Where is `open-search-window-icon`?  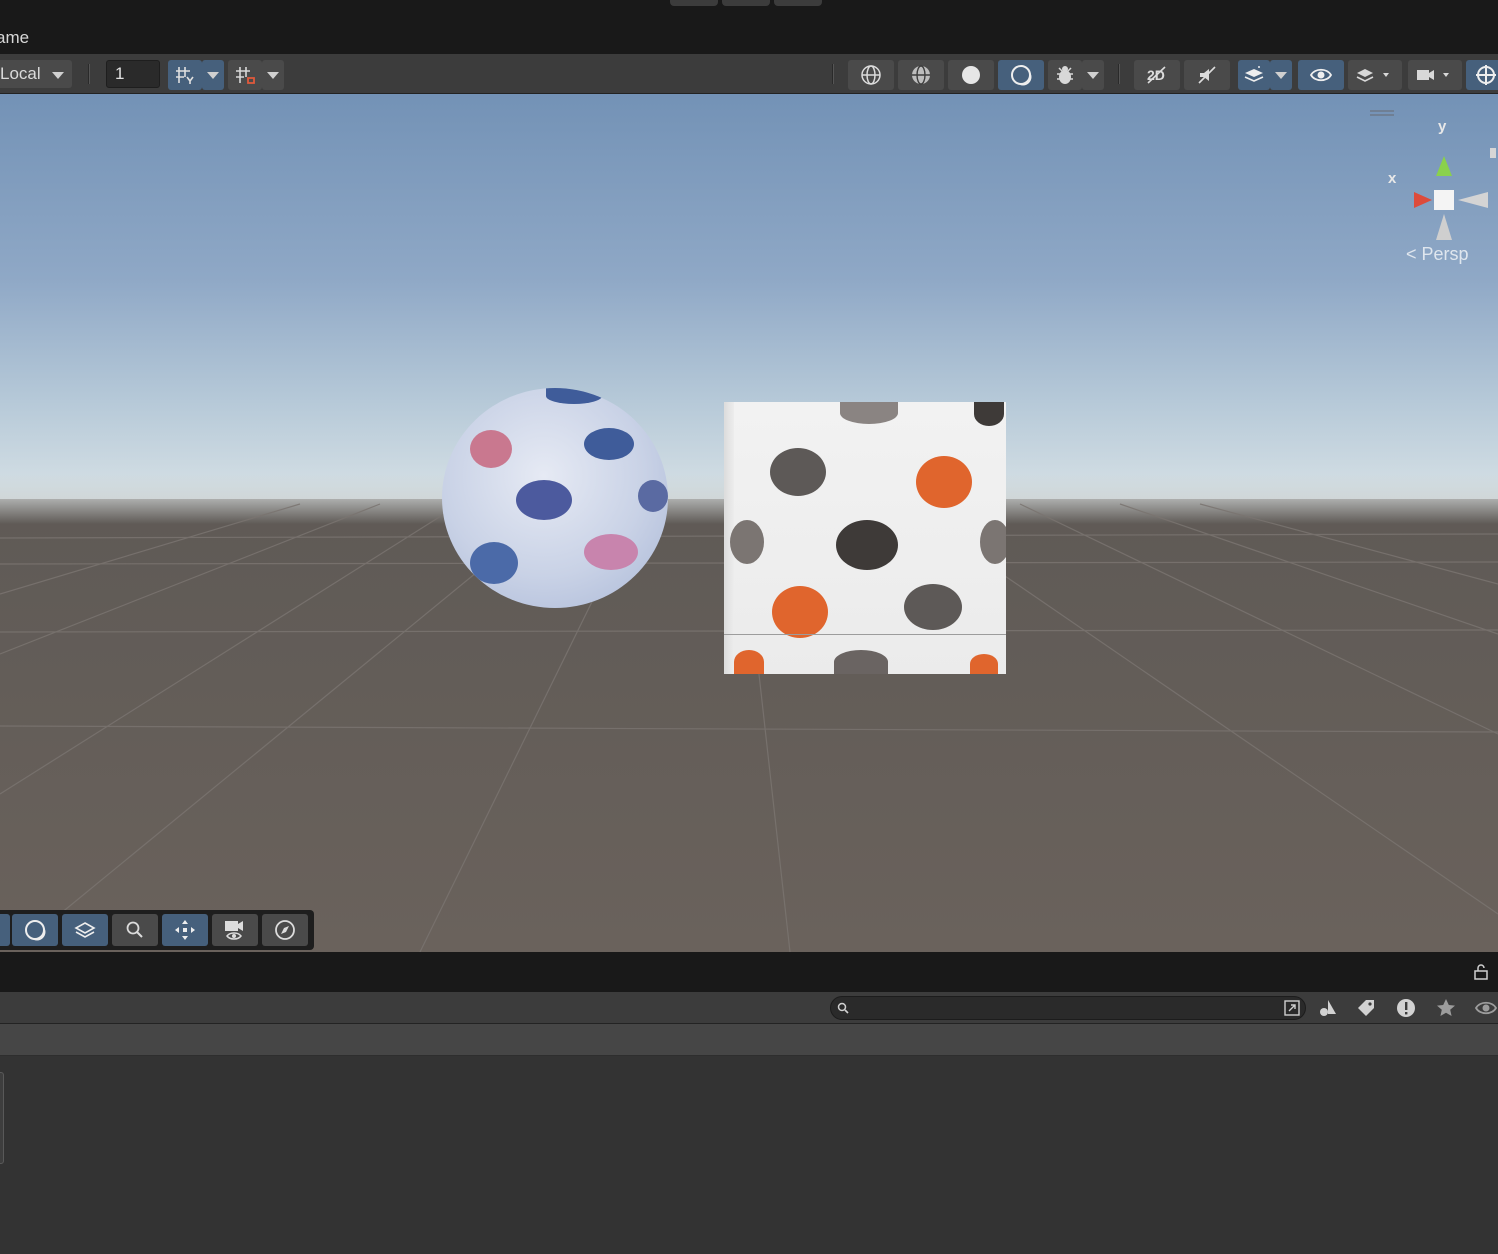
open-search-window-icon is located at coordinates (1292, 1008).